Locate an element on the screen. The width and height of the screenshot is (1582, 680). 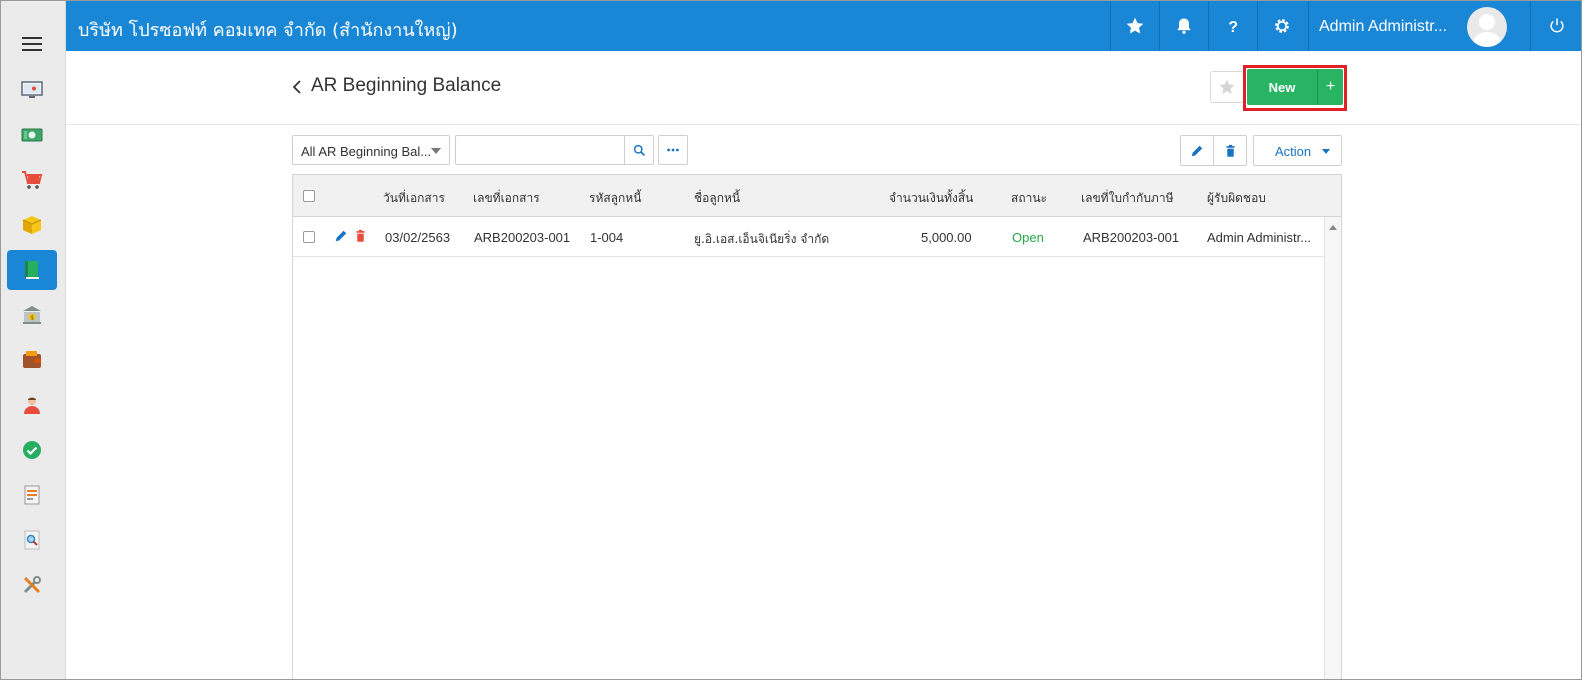
bell-icon is located at coordinates (1184, 26).